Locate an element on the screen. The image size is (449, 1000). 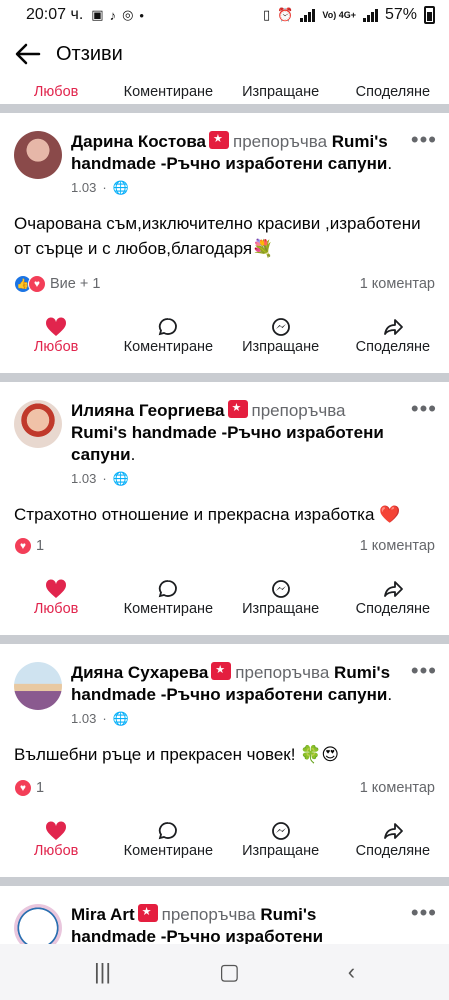
status-bar: 20:07 ч. ▣ ♪ ◎ • ▯ ⏰ Vo) 4G+ 57% is located at coordinates (224, 15).